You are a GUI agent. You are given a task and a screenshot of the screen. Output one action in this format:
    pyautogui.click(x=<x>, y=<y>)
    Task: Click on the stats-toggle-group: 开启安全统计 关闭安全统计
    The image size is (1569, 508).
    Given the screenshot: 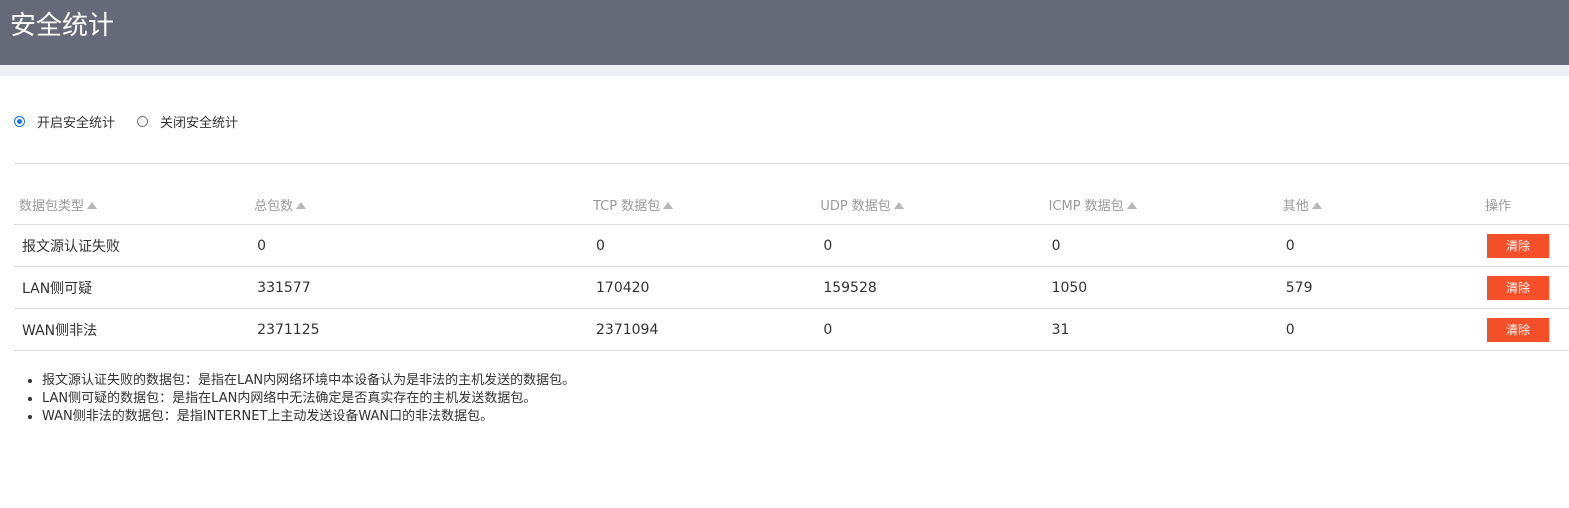 What is the action you would take?
    pyautogui.click(x=137, y=121)
    